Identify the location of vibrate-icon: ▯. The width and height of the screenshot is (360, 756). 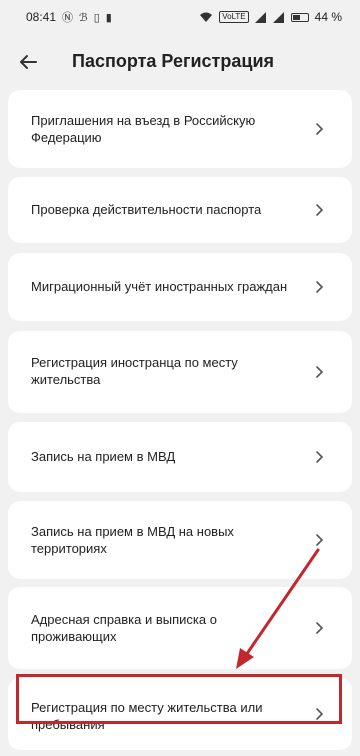
(96, 17).